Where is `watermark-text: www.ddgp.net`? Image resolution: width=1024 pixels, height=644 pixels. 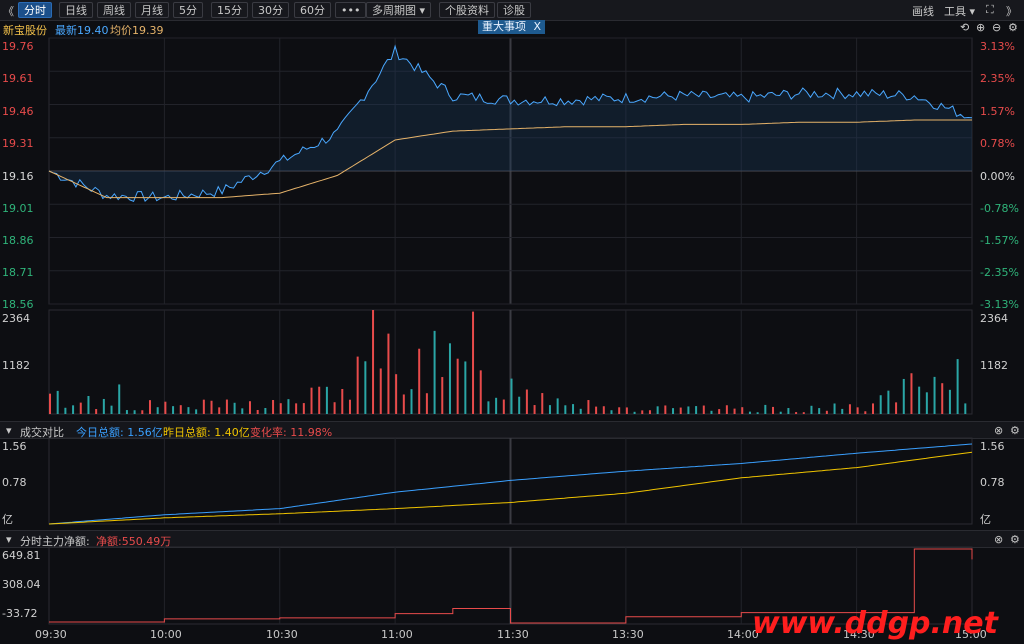
watermark-text: www.ddgp.net is located at coordinates (875, 623).